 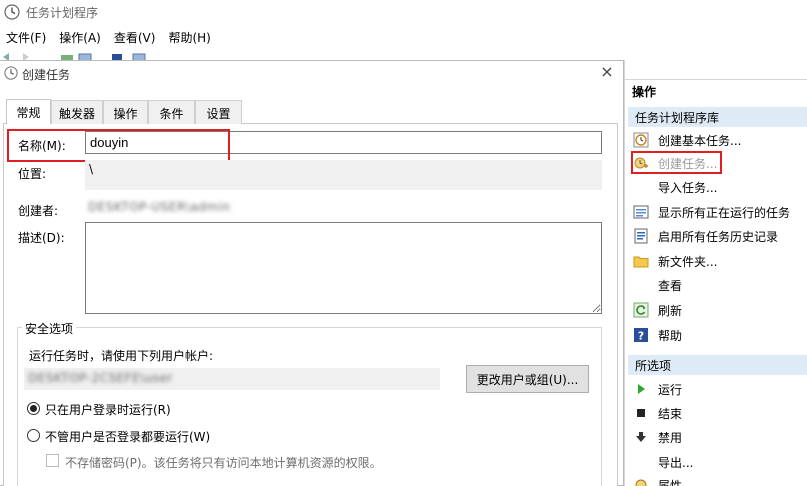 What do you see at coordinates (28, 111) in the screenshot?
I see `tab-general: 常规` at bounding box center [28, 111].